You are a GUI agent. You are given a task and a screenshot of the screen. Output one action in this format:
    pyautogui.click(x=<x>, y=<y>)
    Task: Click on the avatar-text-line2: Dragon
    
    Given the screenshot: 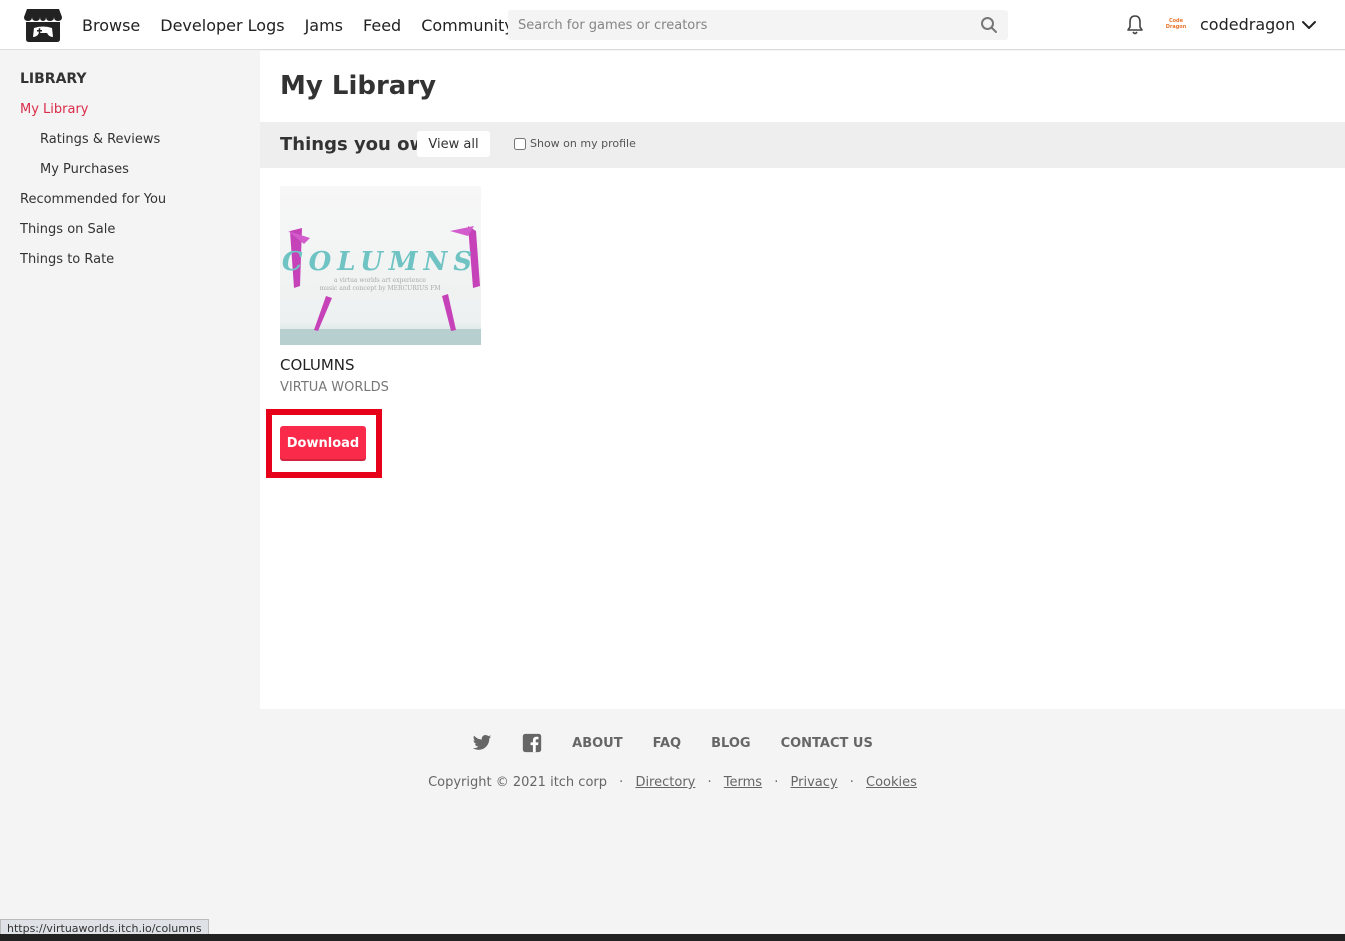 What is the action you would take?
    pyautogui.click(x=1176, y=27)
    